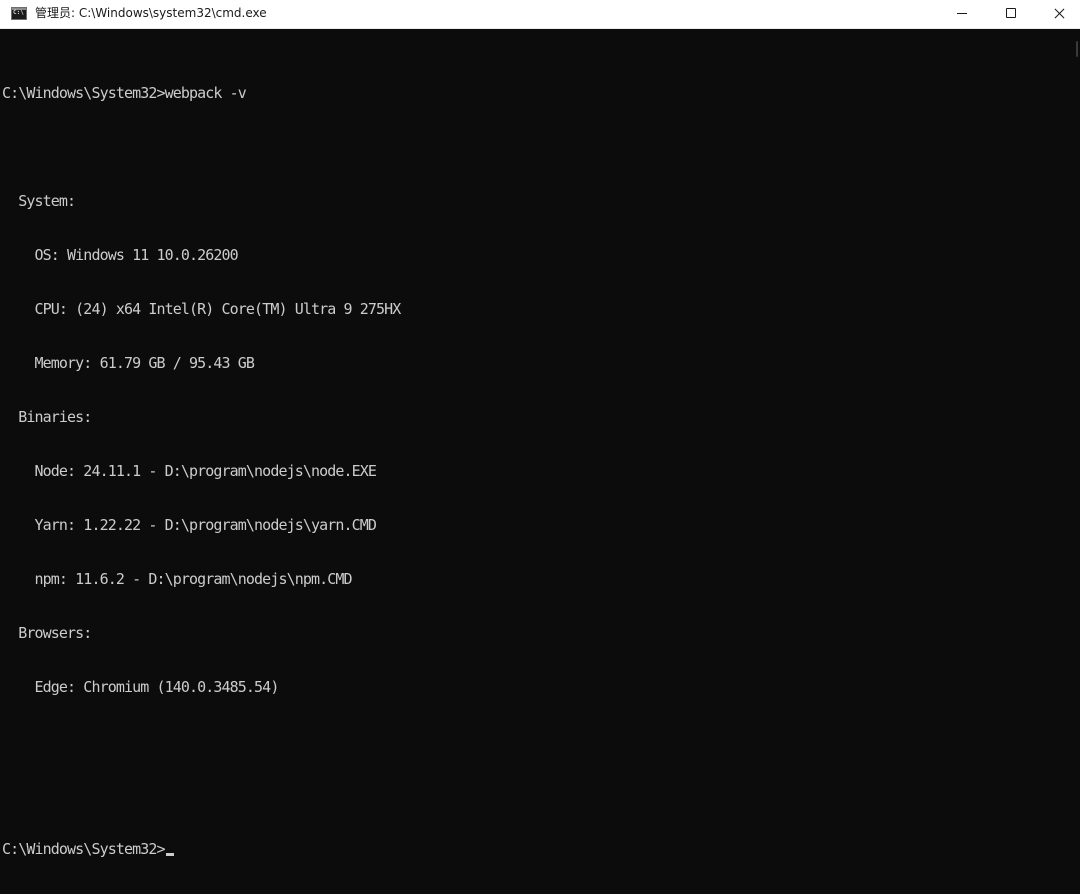 This screenshot has height=894, width=1080. I want to click on maximize-icon, so click(1011, 13).